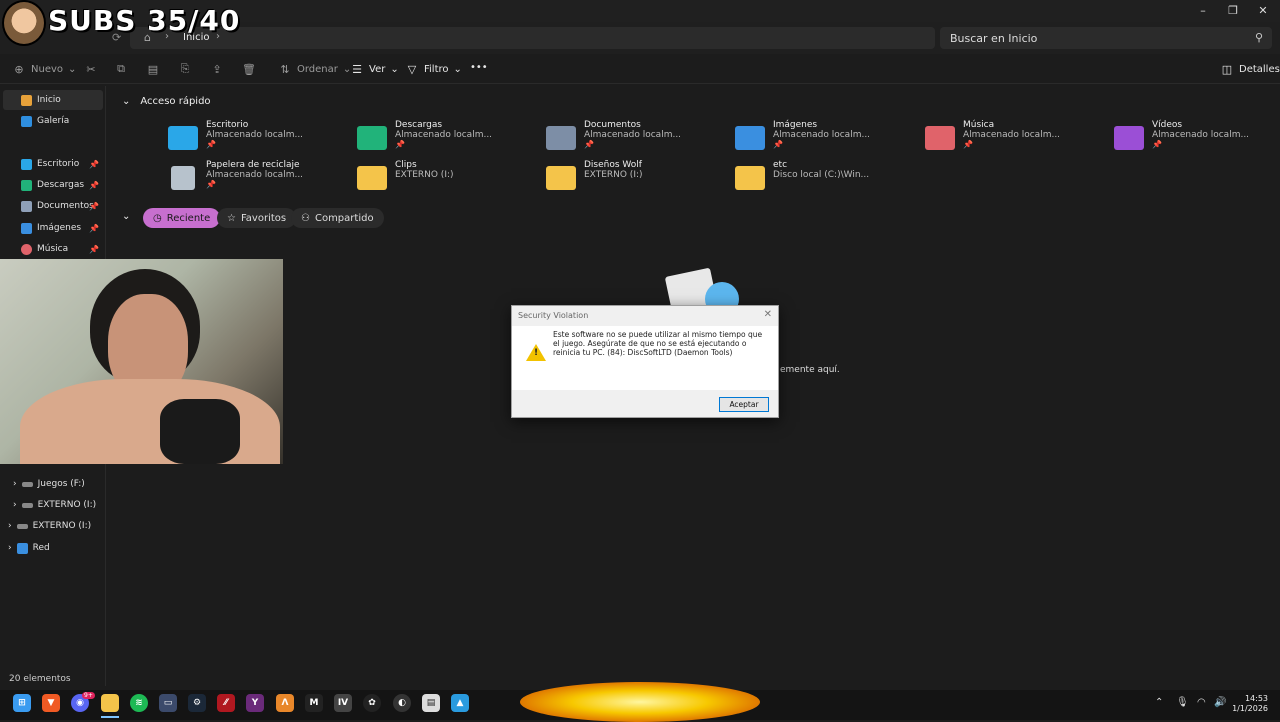 The width and height of the screenshot is (1280, 722). I want to click on tab-reciente: ◷ Reciente, so click(182, 218).